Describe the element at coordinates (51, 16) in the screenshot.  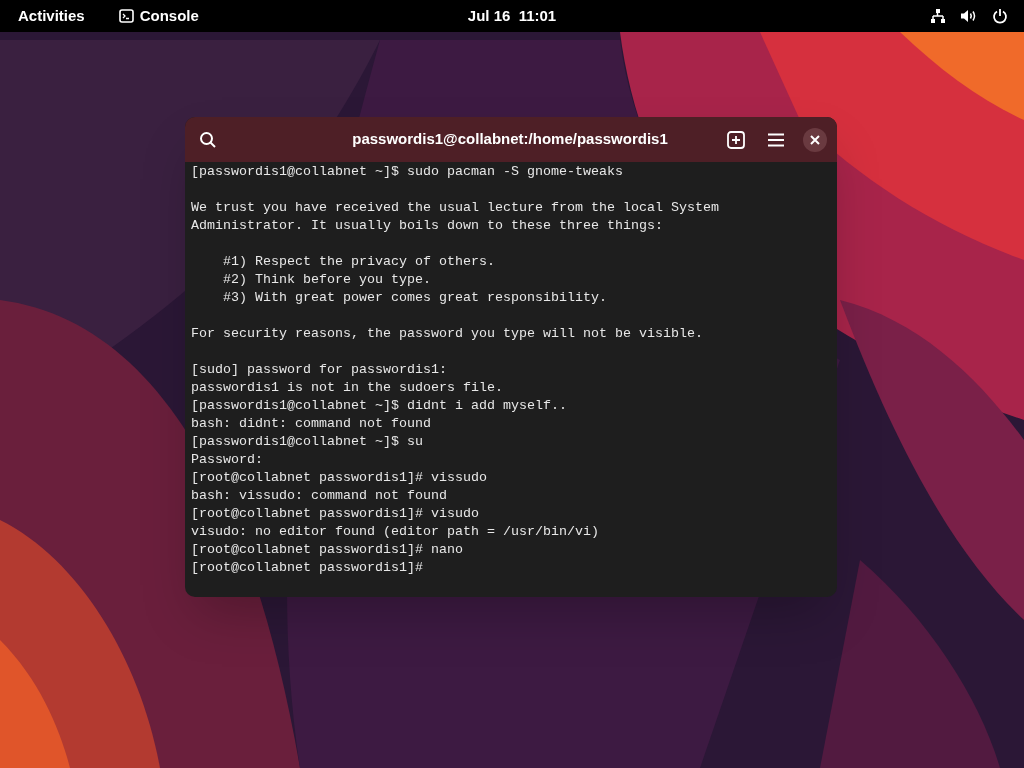
I see `activities-button: Activities` at that location.